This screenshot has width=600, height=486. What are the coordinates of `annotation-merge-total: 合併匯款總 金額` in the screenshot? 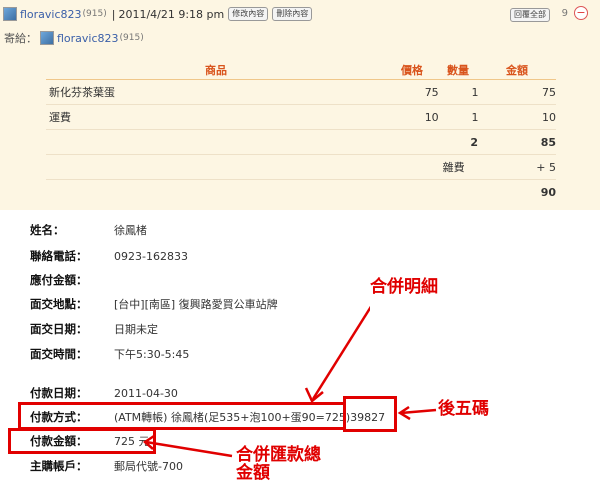 It's located at (296, 465).